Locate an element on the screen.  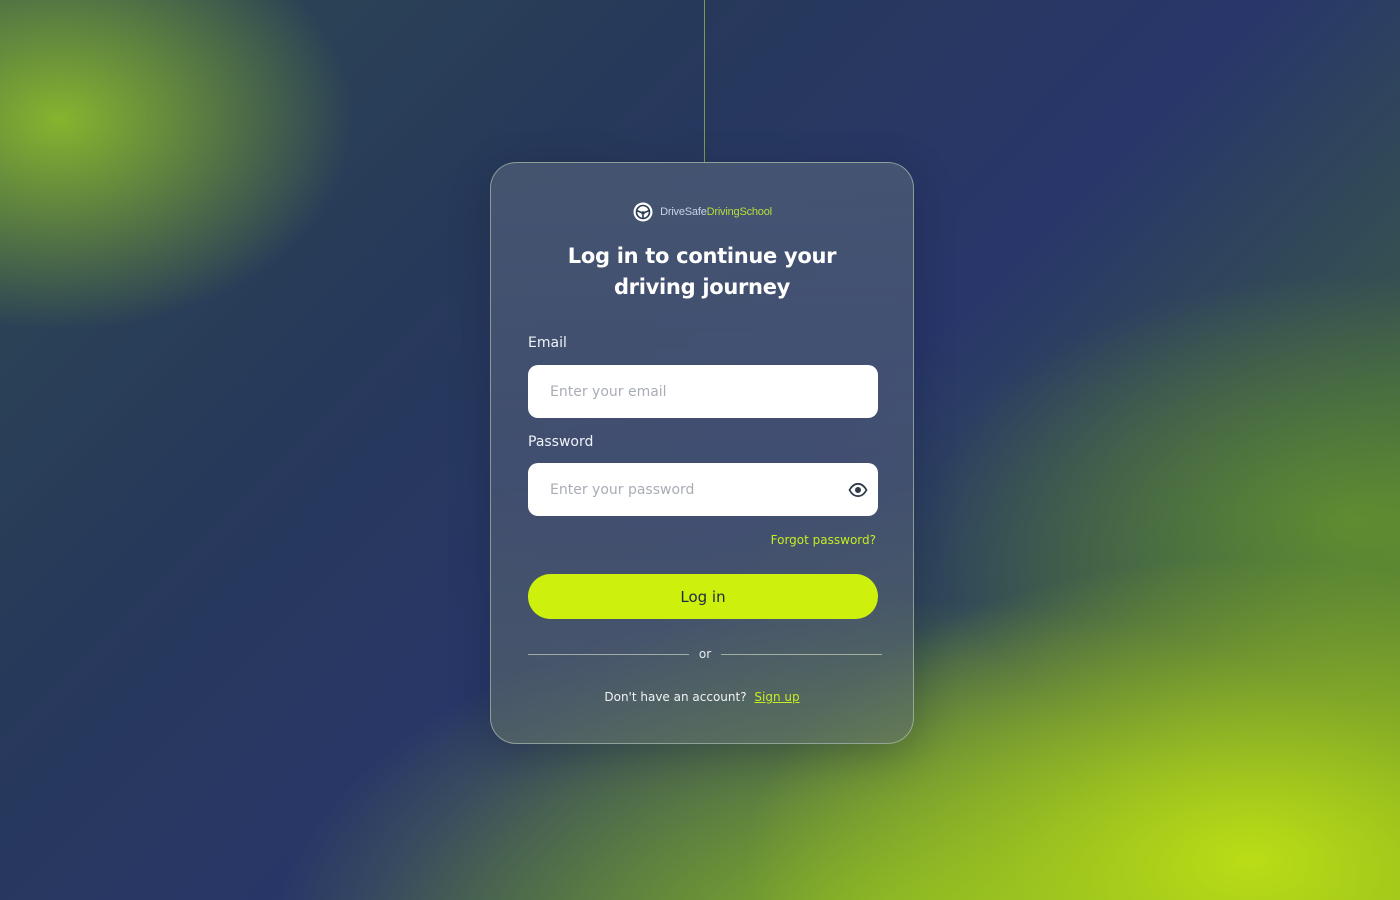
brand-name: DriveSafeDrivingSchool is located at coordinates (716, 212).